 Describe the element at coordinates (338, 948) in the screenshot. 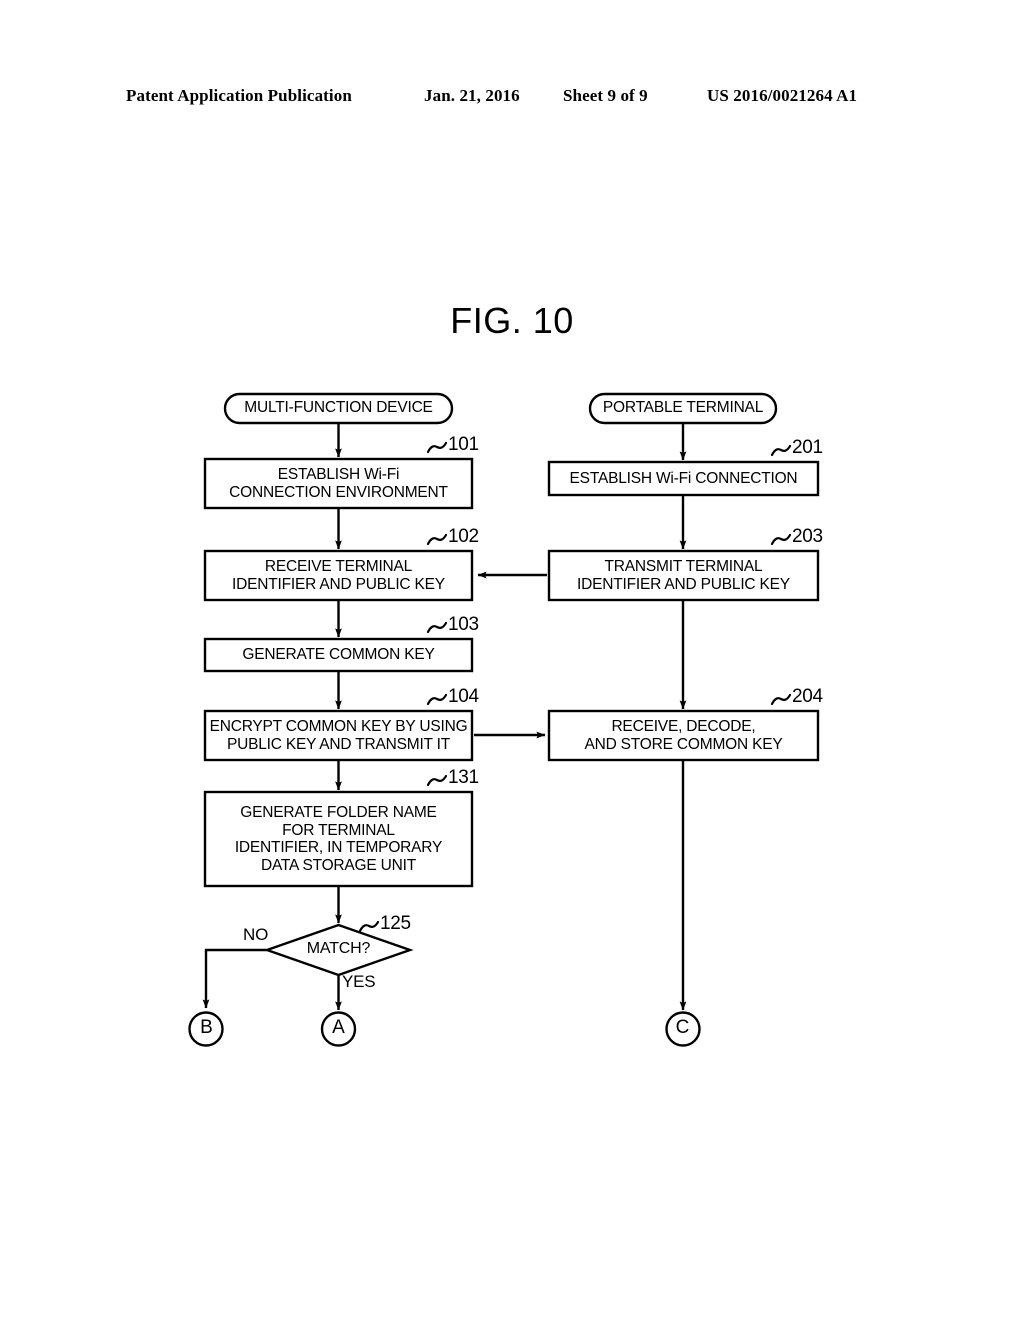

I see `node-125-label: MATCH?` at that location.